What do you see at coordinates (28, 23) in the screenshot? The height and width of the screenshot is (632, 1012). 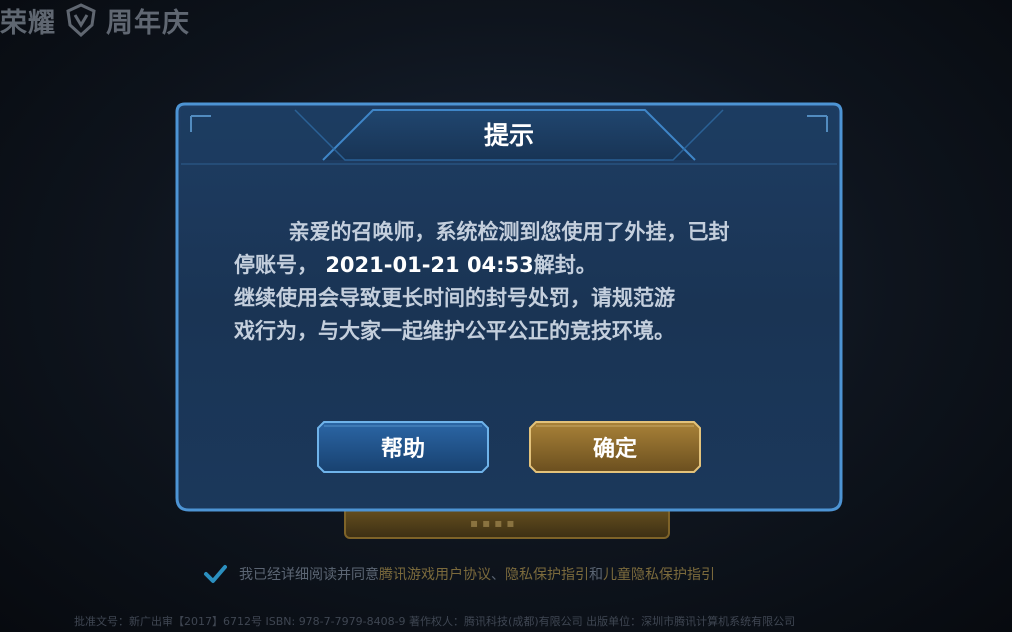 I see `logo-text-left: 荣耀` at bounding box center [28, 23].